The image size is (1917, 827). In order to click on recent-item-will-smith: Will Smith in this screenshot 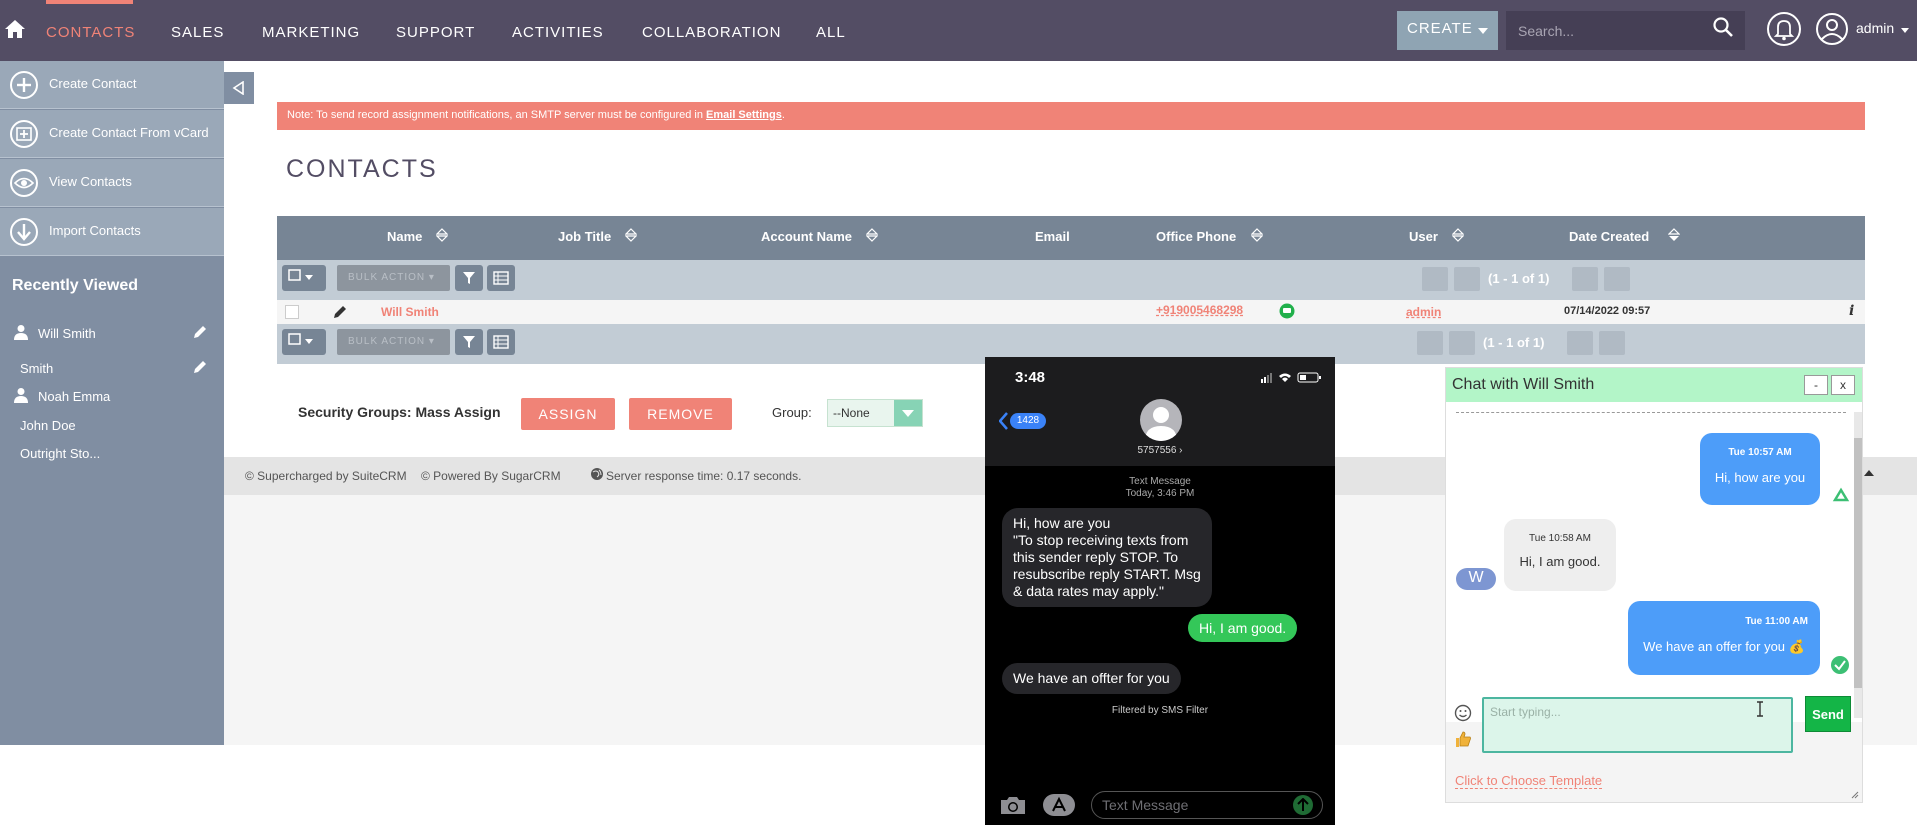, I will do `click(67, 333)`.